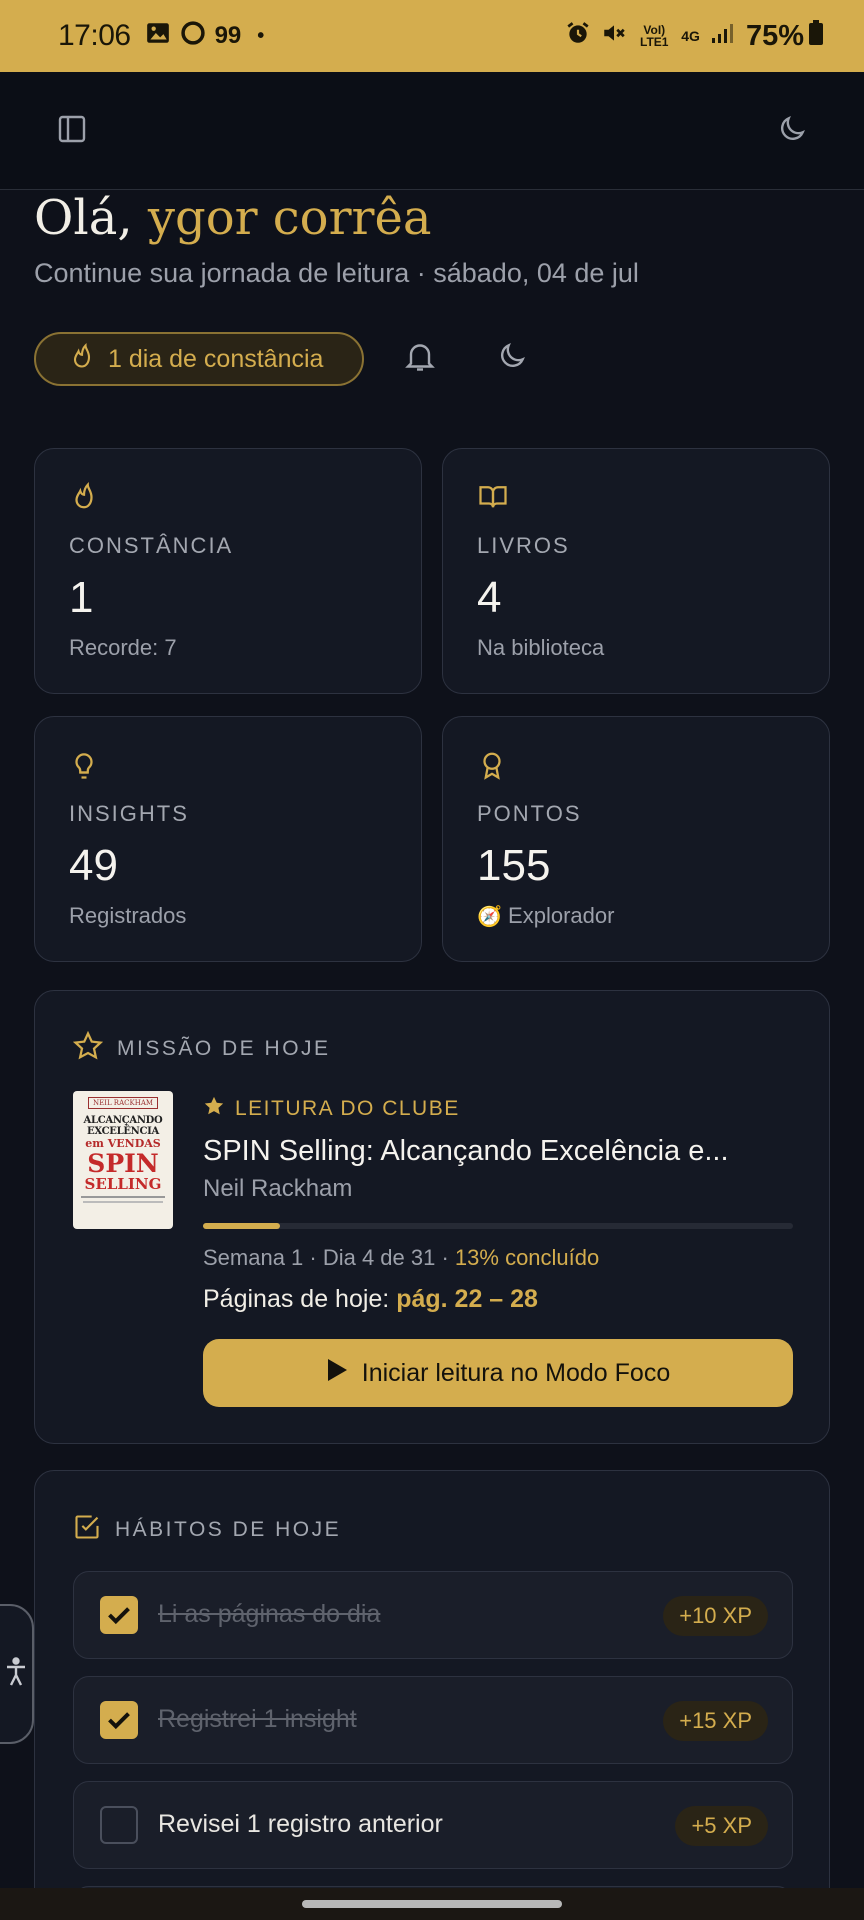 This screenshot has height=1920, width=864. Describe the element at coordinates (123, 647) in the screenshot. I see `stat-note: Recorde: 7` at that location.